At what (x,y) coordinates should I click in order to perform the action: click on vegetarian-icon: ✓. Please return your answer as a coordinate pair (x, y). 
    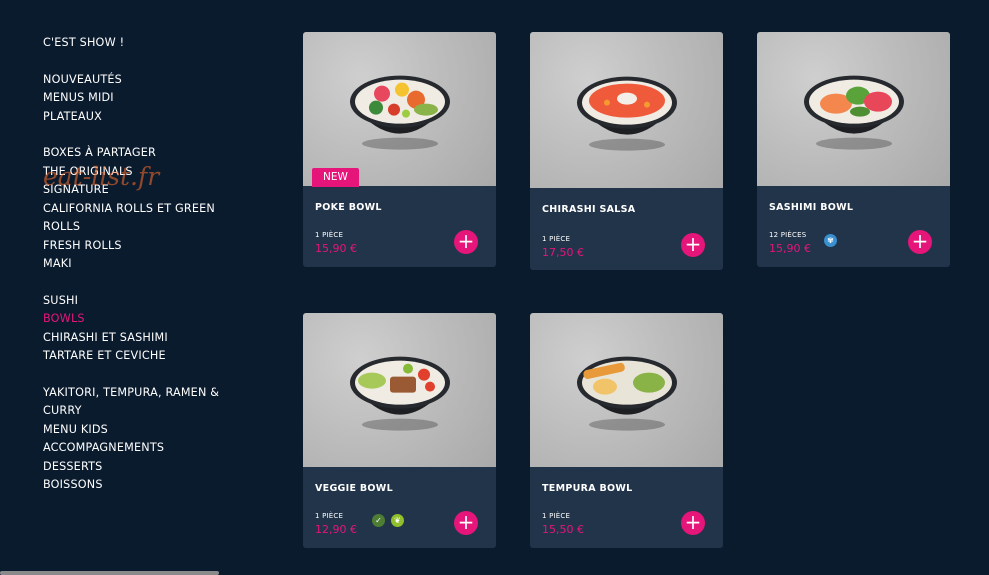
    Looking at the image, I should click on (378, 520).